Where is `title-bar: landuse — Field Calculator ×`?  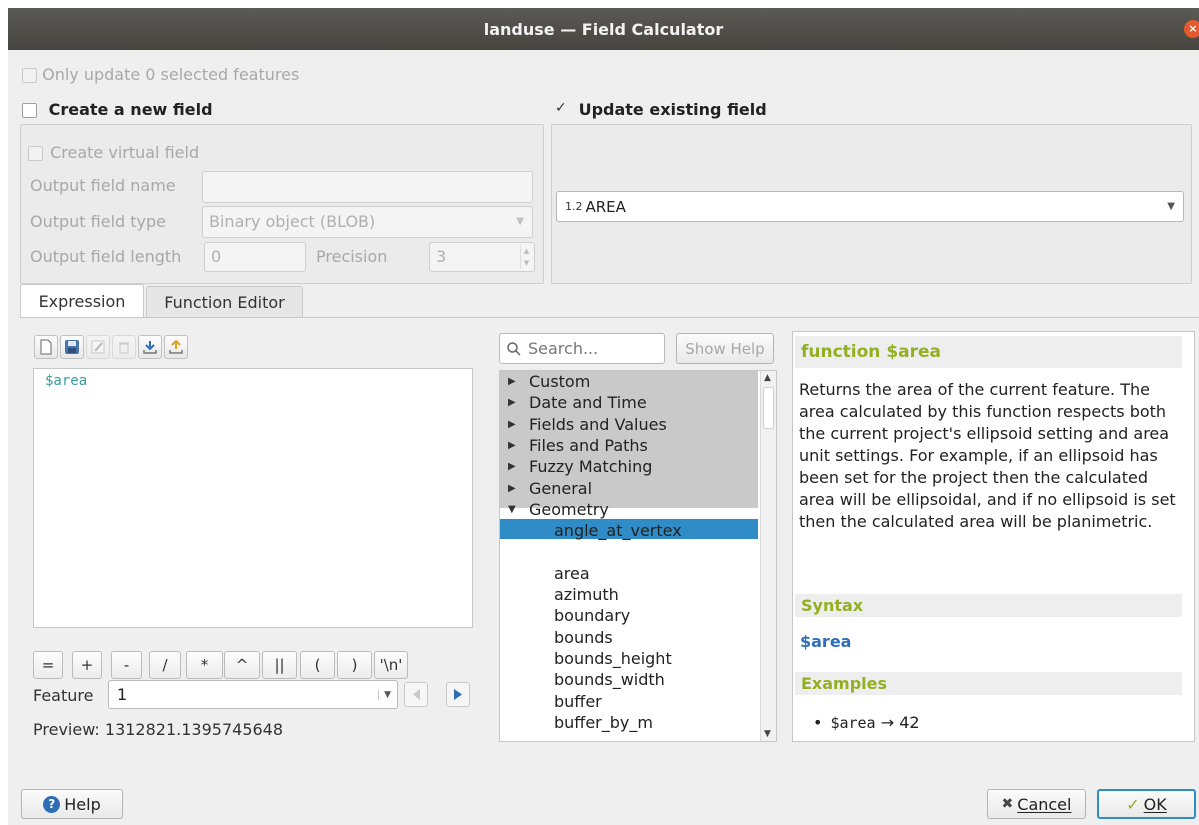 title-bar: landuse — Field Calculator × is located at coordinates (603, 29).